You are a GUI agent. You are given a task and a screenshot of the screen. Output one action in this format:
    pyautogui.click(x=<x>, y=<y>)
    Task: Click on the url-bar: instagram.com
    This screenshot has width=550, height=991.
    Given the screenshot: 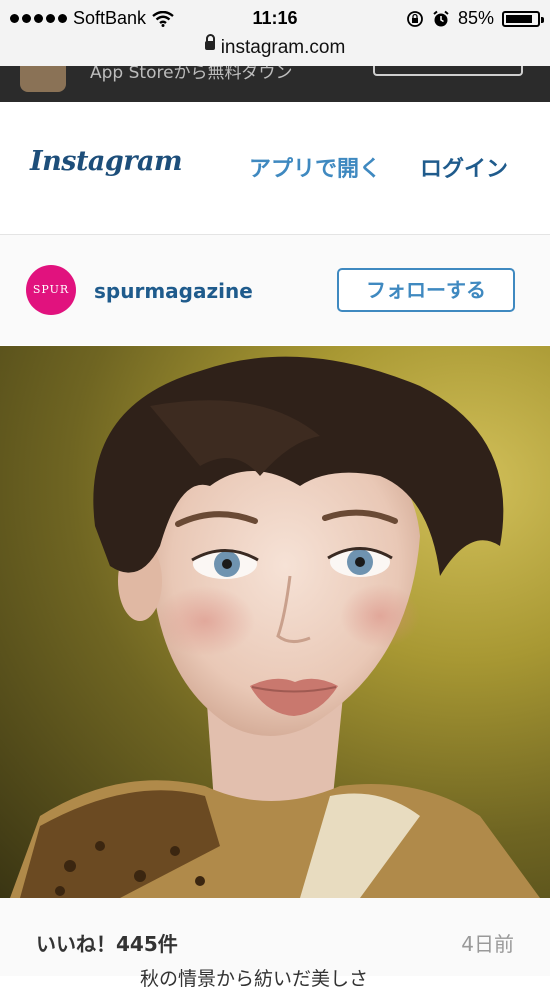 What is the action you would take?
    pyautogui.click(x=275, y=50)
    